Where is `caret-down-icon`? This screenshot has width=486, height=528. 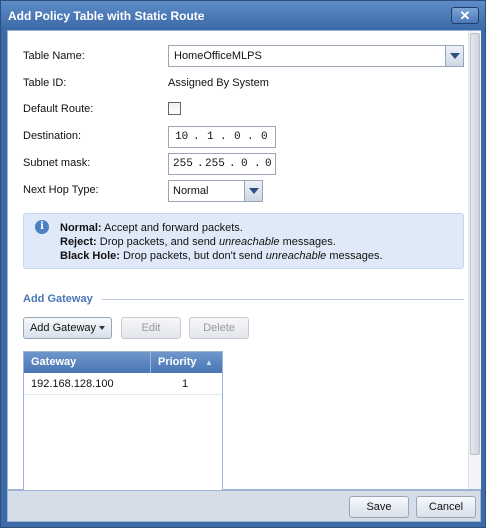
caret-down-icon is located at coordinates (102, 328).